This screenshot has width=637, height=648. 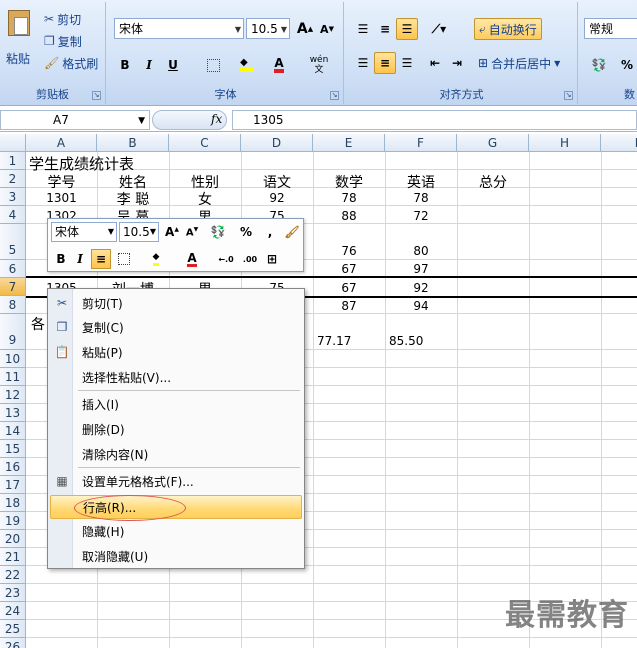 I want to click on align-left-button: ☰, so click(x=363, y=63).